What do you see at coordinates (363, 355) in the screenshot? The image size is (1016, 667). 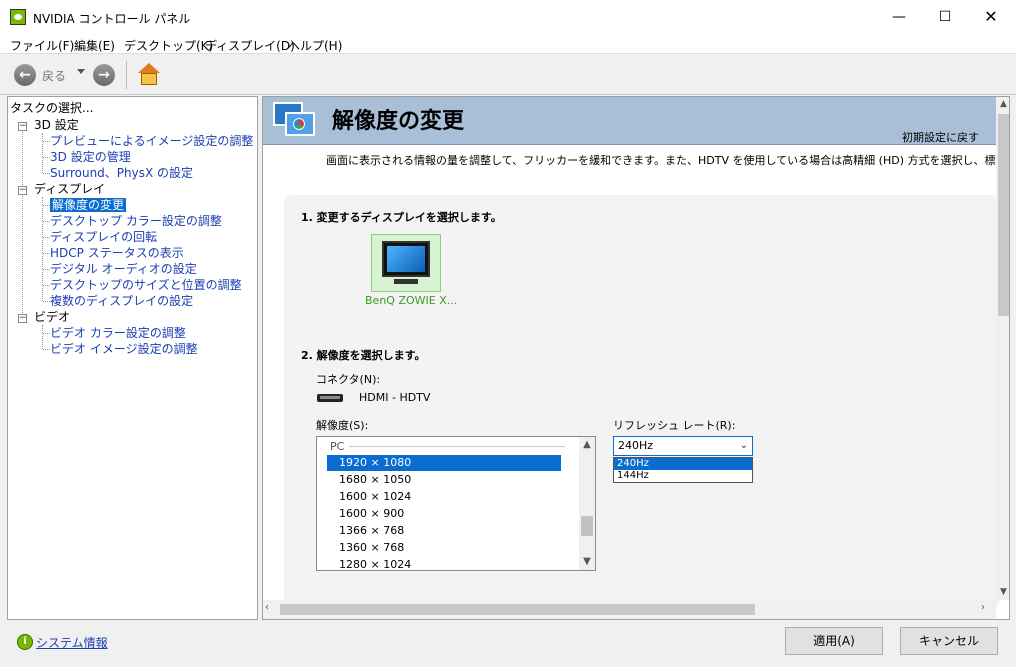 I see `step2-heading: 2. 解像度を選択します。` at bounding box center [363, 355].